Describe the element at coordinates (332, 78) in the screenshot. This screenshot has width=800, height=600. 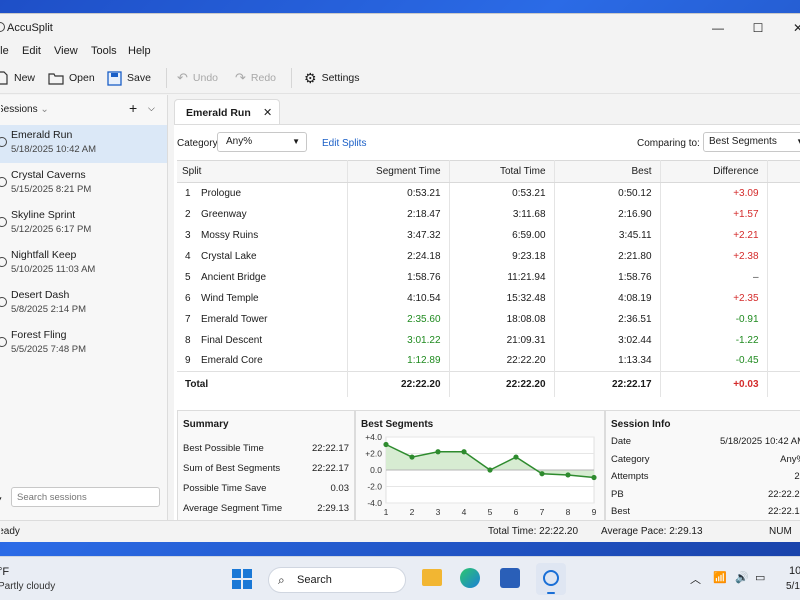
I see `settings-button: ⚙ Settings` at that location.